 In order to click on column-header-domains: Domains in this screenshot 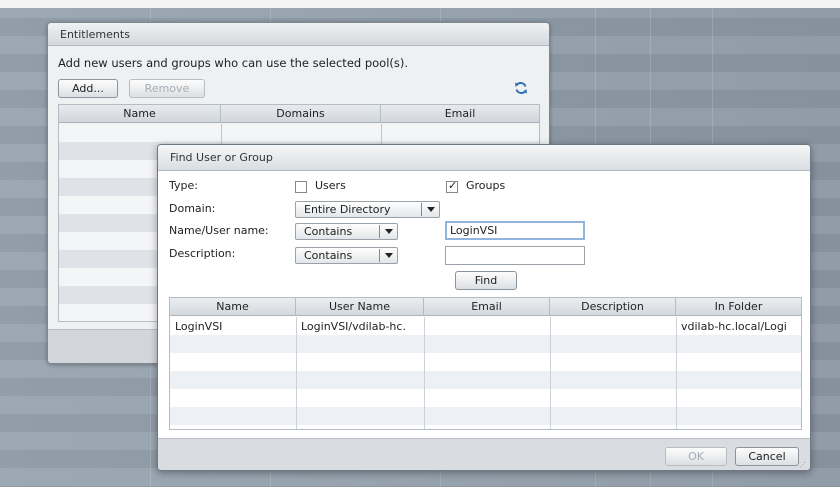, I will do `click(301, 113)`.